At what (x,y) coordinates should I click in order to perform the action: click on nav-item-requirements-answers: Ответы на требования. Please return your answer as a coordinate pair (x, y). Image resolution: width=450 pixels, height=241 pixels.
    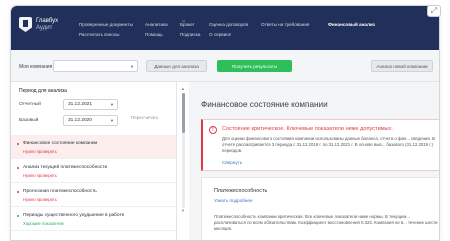
    Looking at the image, I should click on (285, 24).